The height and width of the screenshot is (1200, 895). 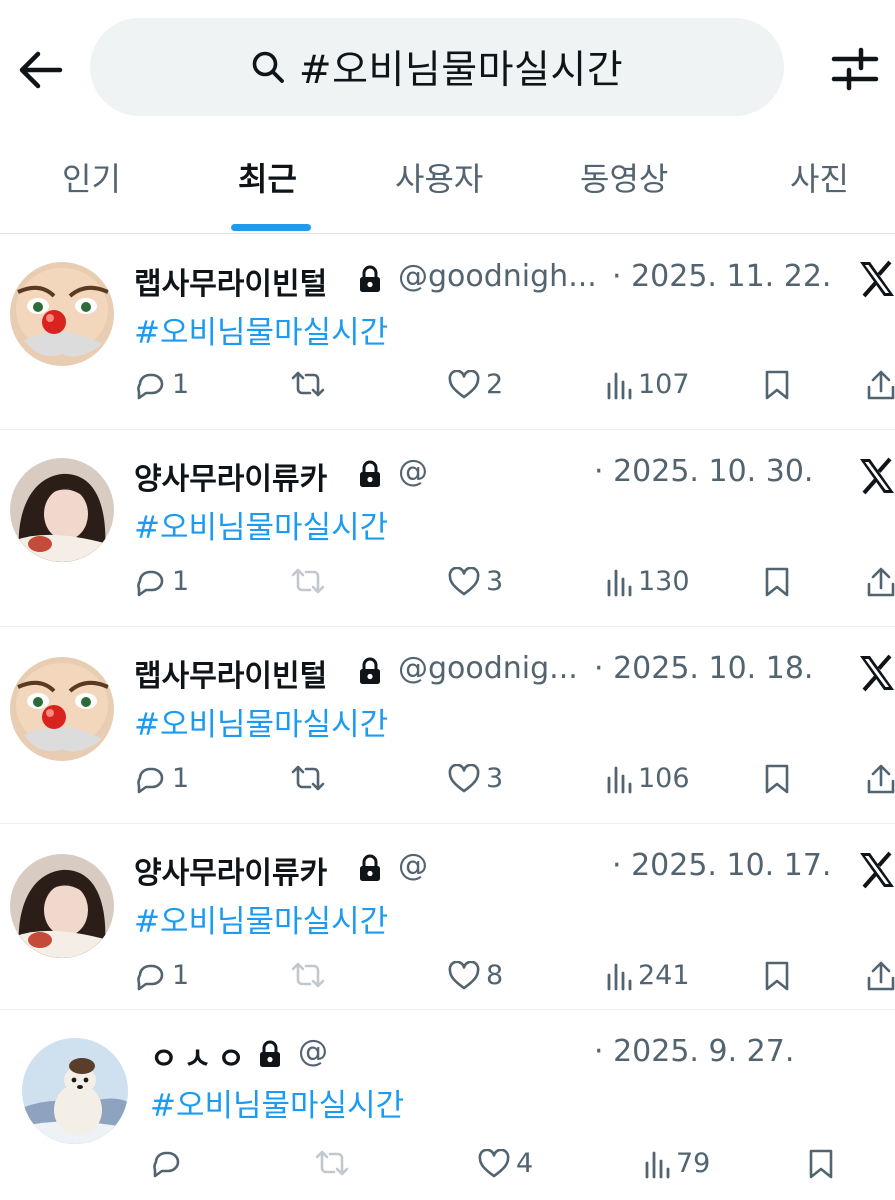 I want to click on avatar-animal-icon, so click(x=75, y=1091).